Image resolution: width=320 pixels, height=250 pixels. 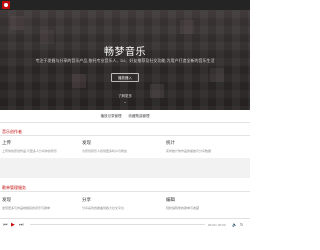 I want to click on logo-icon, so click(x=6, y=5).